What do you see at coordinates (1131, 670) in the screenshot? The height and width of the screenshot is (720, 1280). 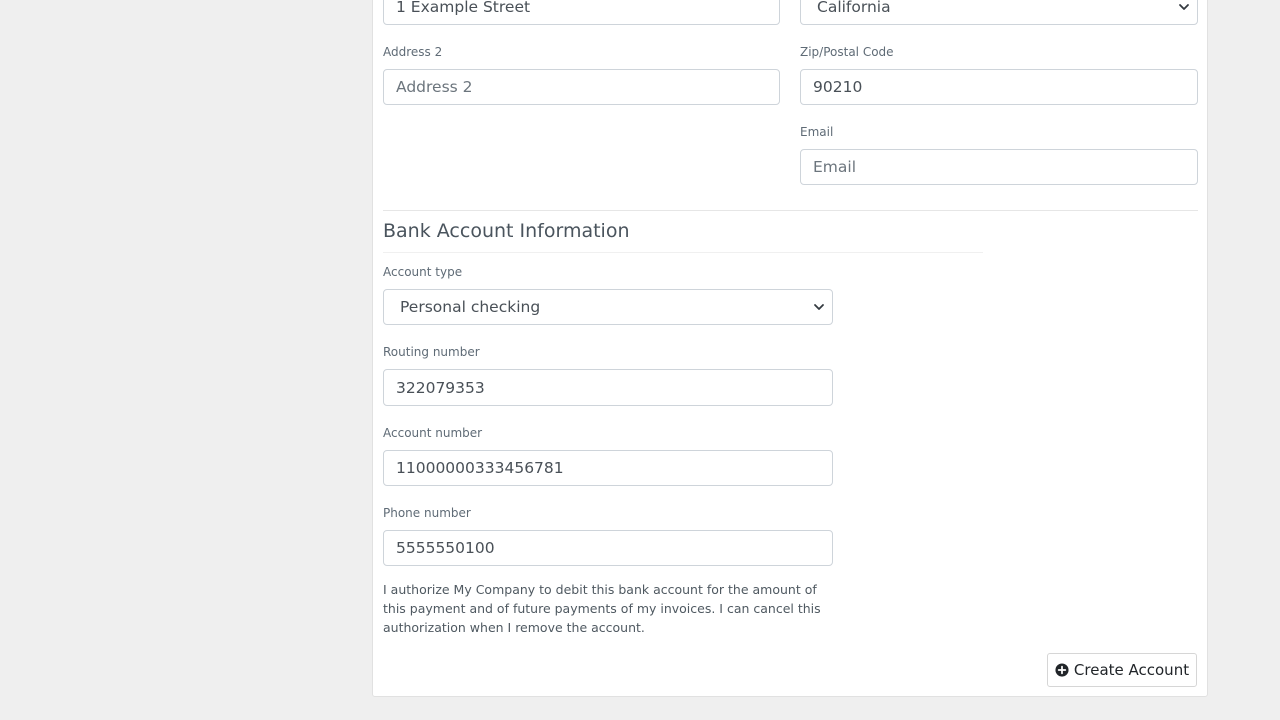 I see `create-account-label: Create Account` at bounding box center [1131, 670].